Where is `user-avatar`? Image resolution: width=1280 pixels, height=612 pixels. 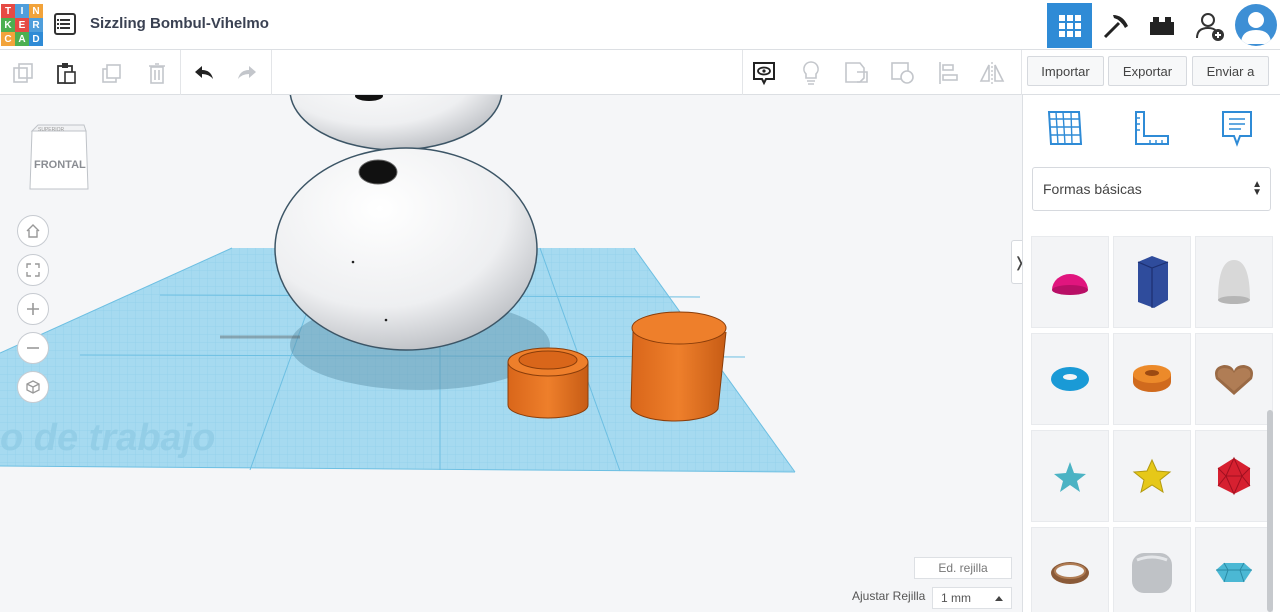
user-avatar is located at coordinates (1256, 25).